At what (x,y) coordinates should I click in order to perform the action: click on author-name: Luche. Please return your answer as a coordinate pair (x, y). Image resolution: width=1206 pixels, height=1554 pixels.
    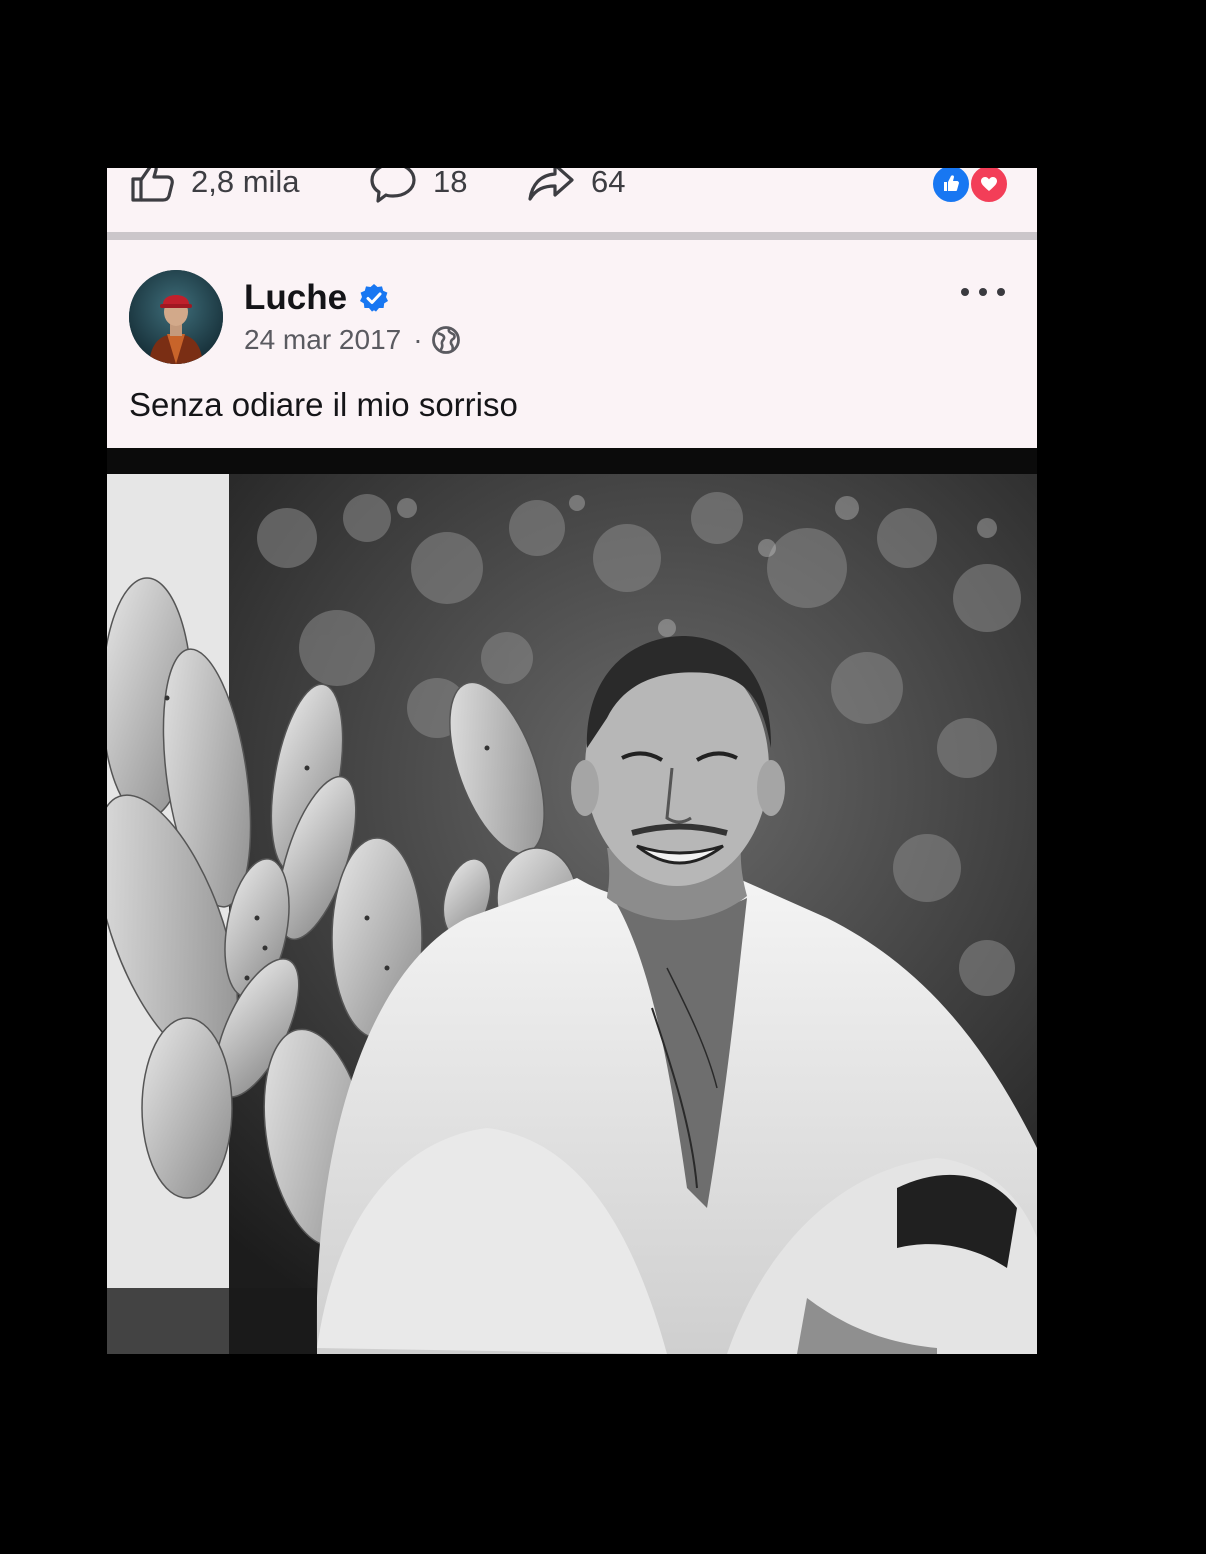
    Looking at the image, I should click on (295, 298).